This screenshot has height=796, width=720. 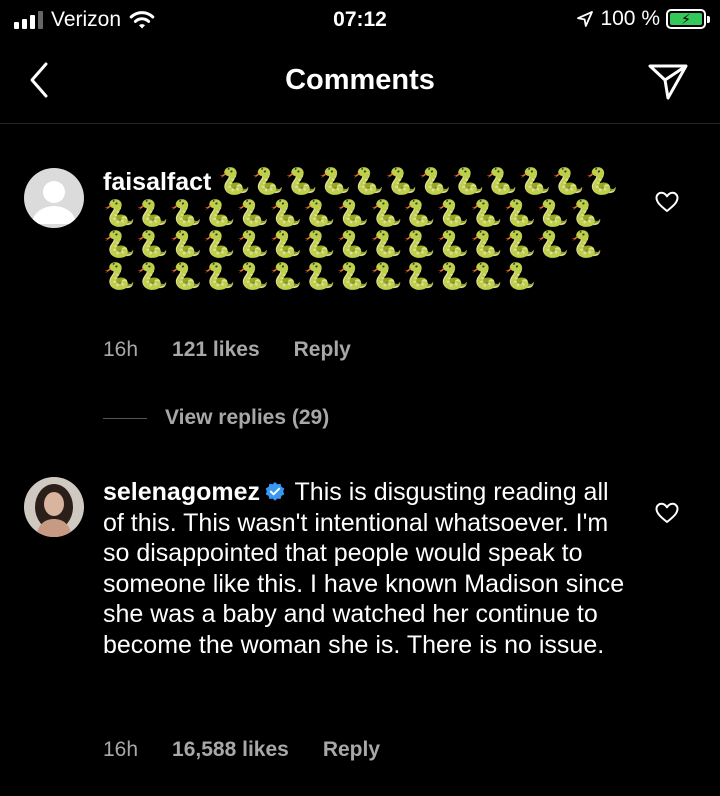 I want to click on battery-fill: ⚡, so click(x=686, y=19).